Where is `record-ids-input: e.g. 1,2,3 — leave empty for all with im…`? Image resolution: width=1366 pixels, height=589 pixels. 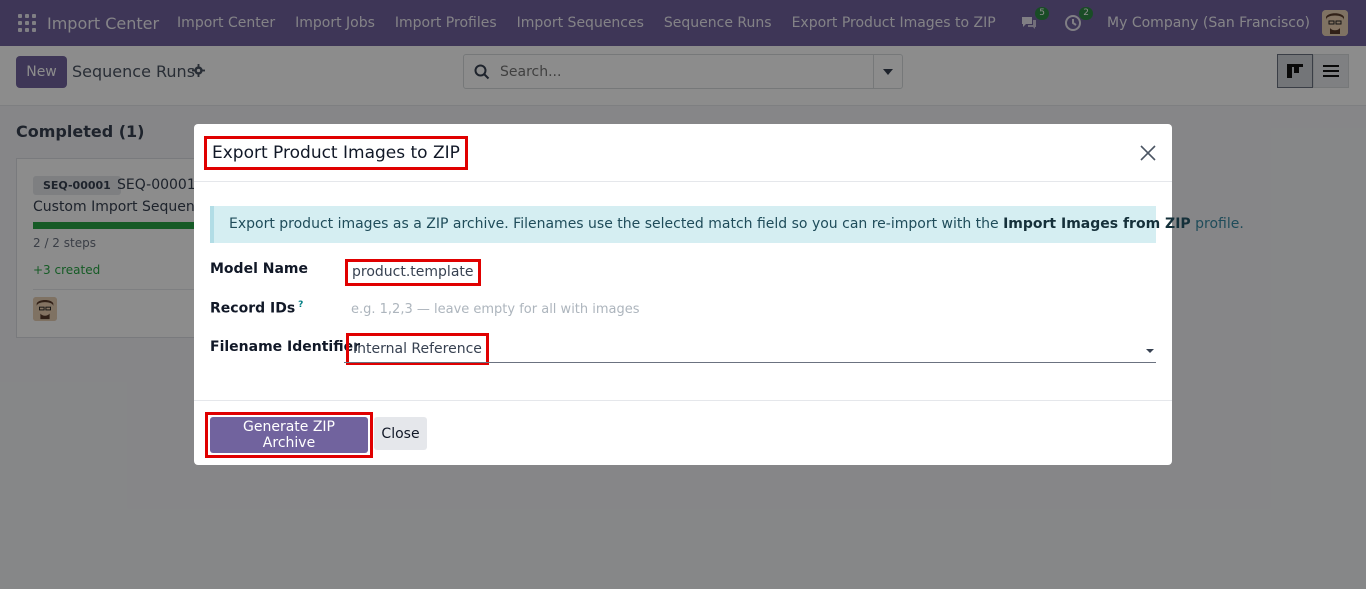 record-ids-input: e.g. 1,2,3 — leave empty for all with im… is located at coordinates (495, 309).